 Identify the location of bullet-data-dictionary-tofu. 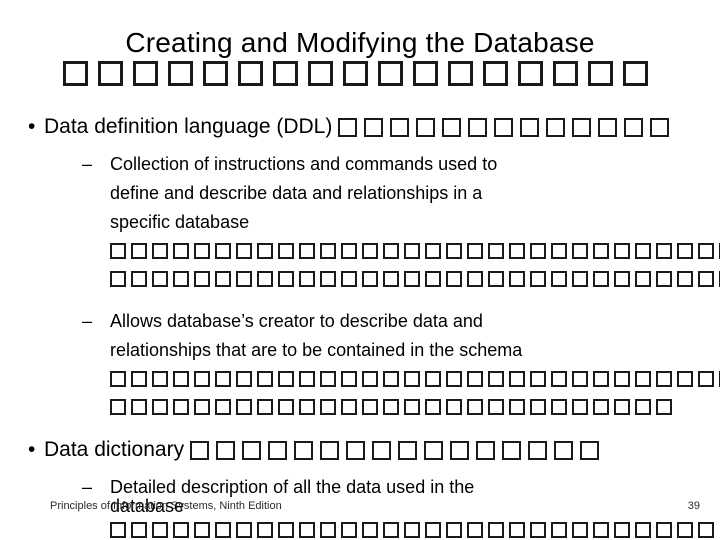
(397, 449).